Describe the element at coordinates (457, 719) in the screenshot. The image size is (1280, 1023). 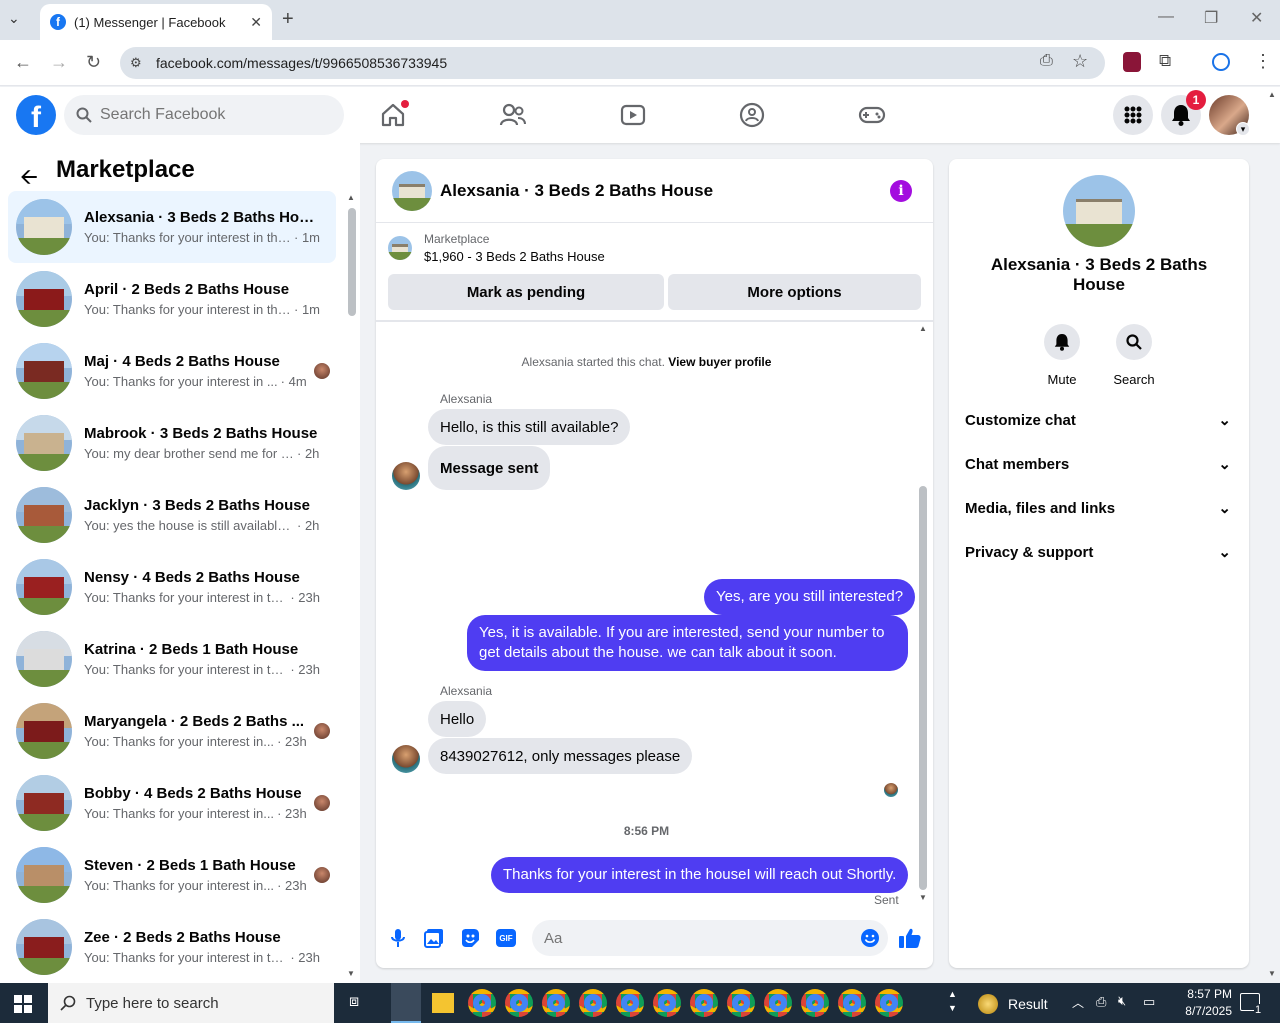
I see `incoming-message: Hello` at that location.